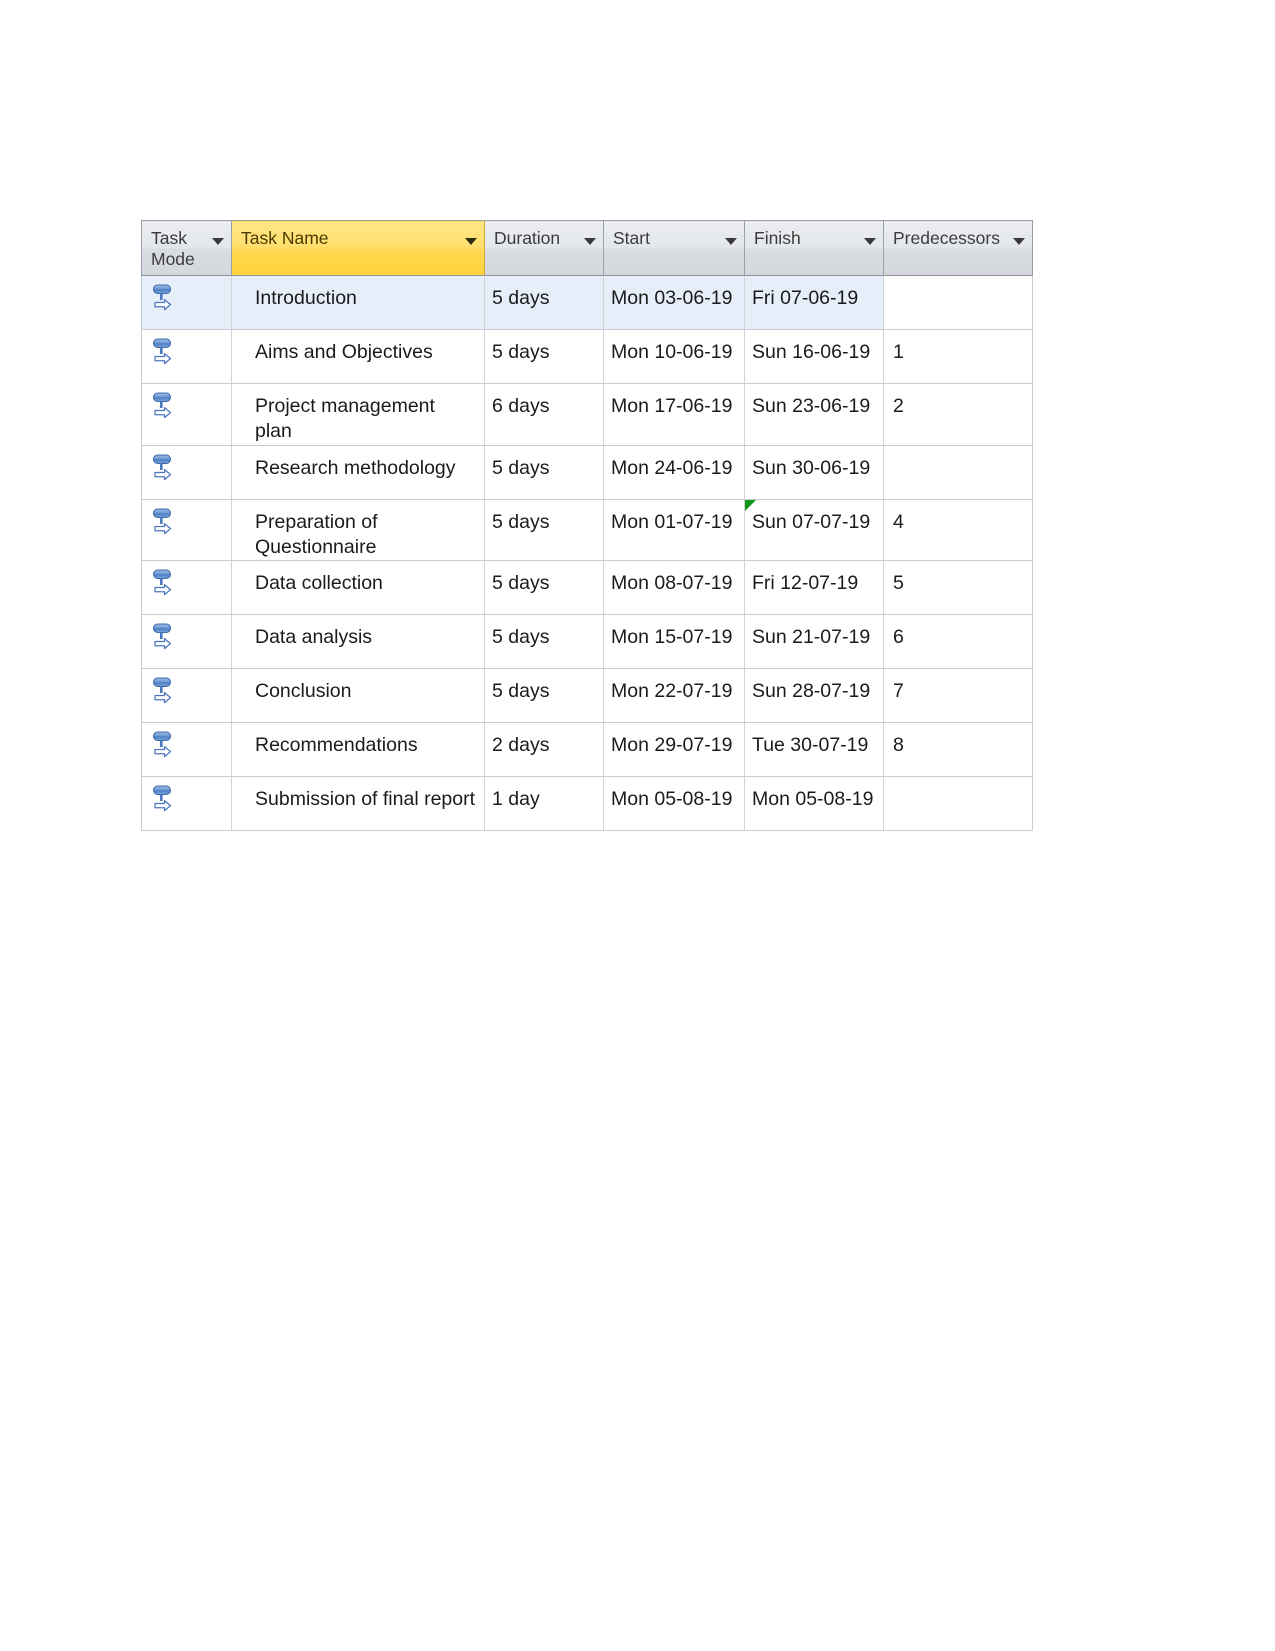  I want to click on task-name-text: Conclusion, so click(303, 691).